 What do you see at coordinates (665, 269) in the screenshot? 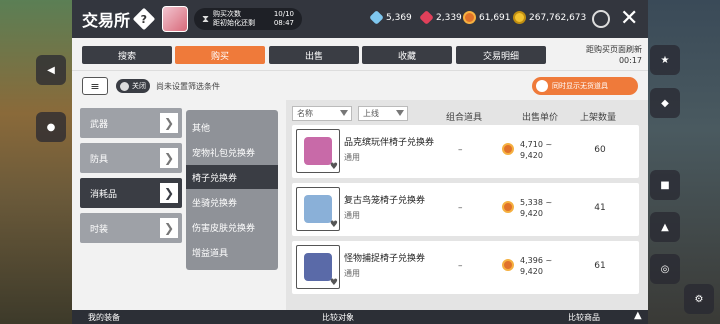
I see `side-button-right-5: ◎` at bounding box center [665, 269].